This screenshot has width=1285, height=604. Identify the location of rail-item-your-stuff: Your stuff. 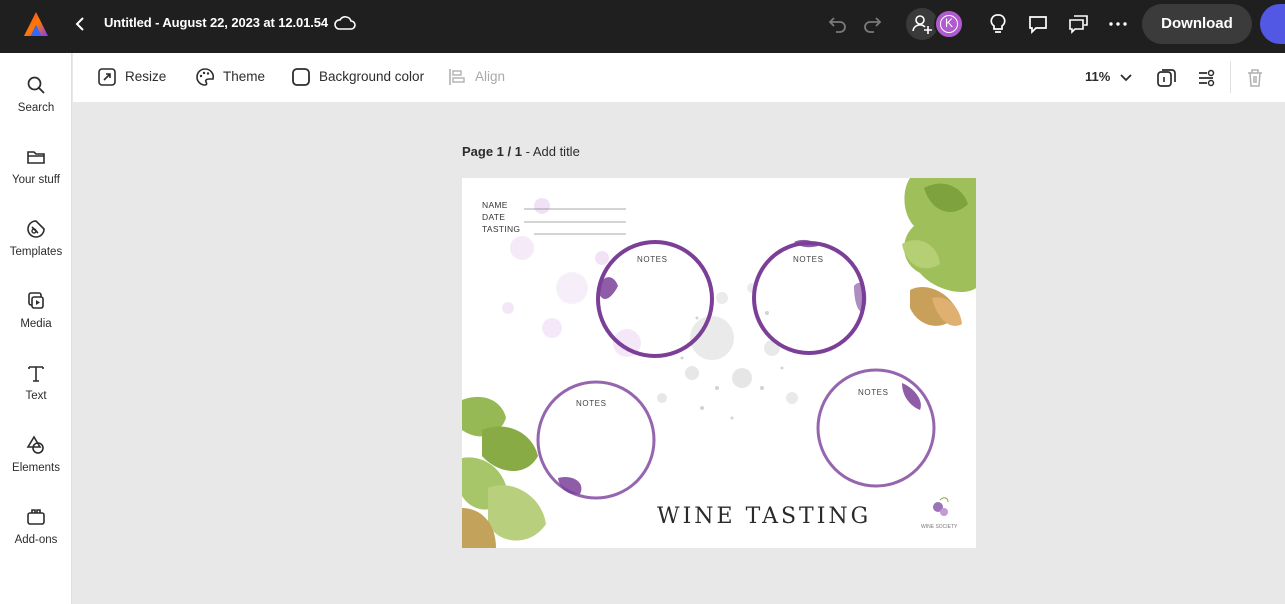
(36, 177).